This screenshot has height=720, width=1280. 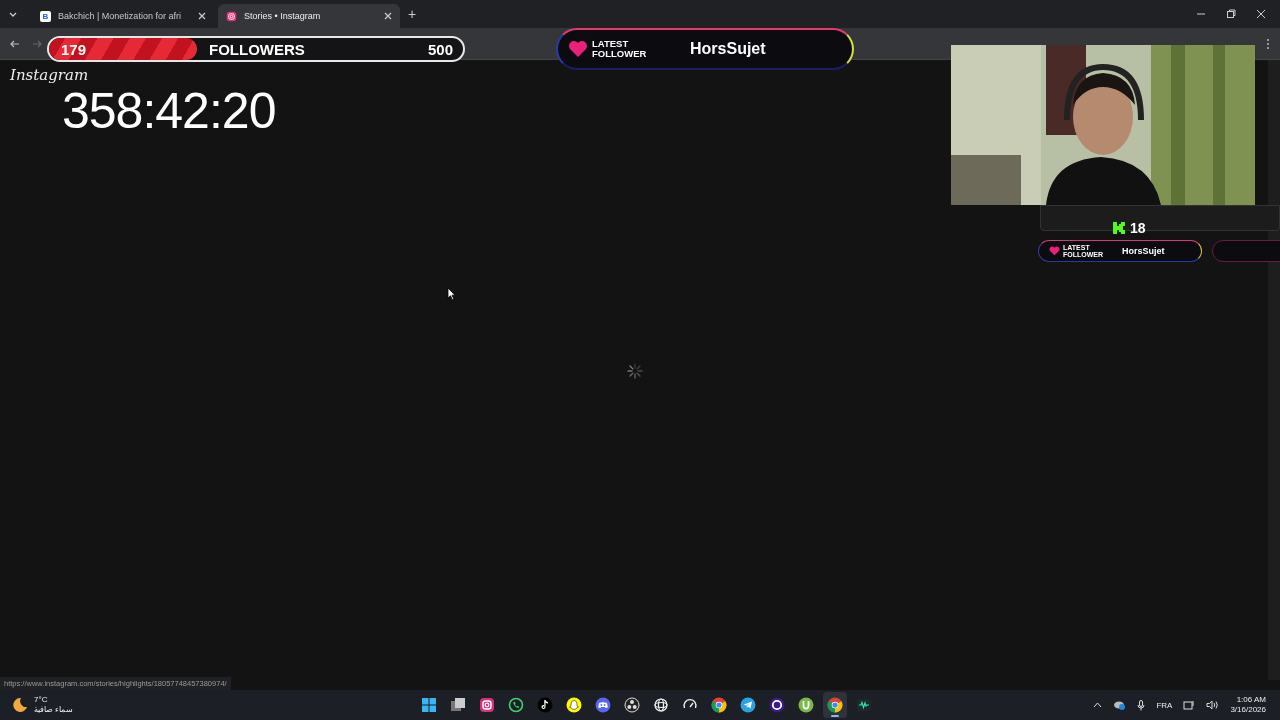 What do you see at coordinates (1120, 705) in the screenshot?
I see `cloud-icon` at bounding box center [1120, 705].